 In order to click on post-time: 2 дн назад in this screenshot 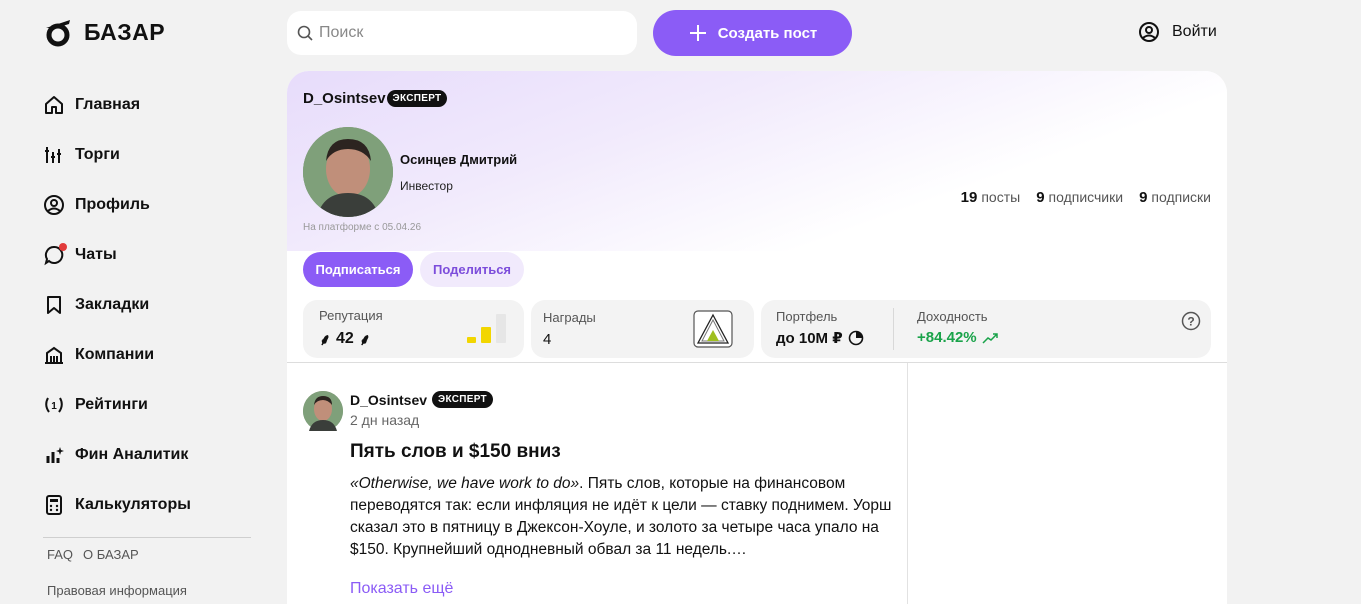, I will do `click(385, 420)`.